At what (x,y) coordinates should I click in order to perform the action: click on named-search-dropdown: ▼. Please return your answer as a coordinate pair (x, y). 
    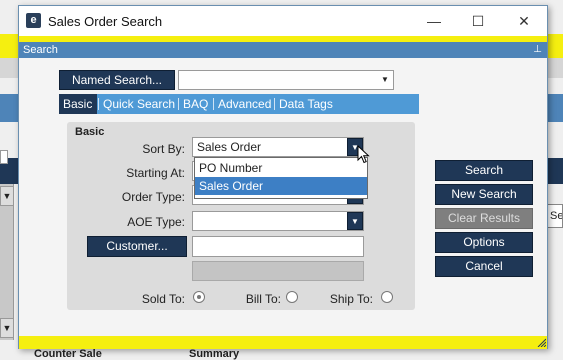
    Looking at the image, I should click on (286, 80).